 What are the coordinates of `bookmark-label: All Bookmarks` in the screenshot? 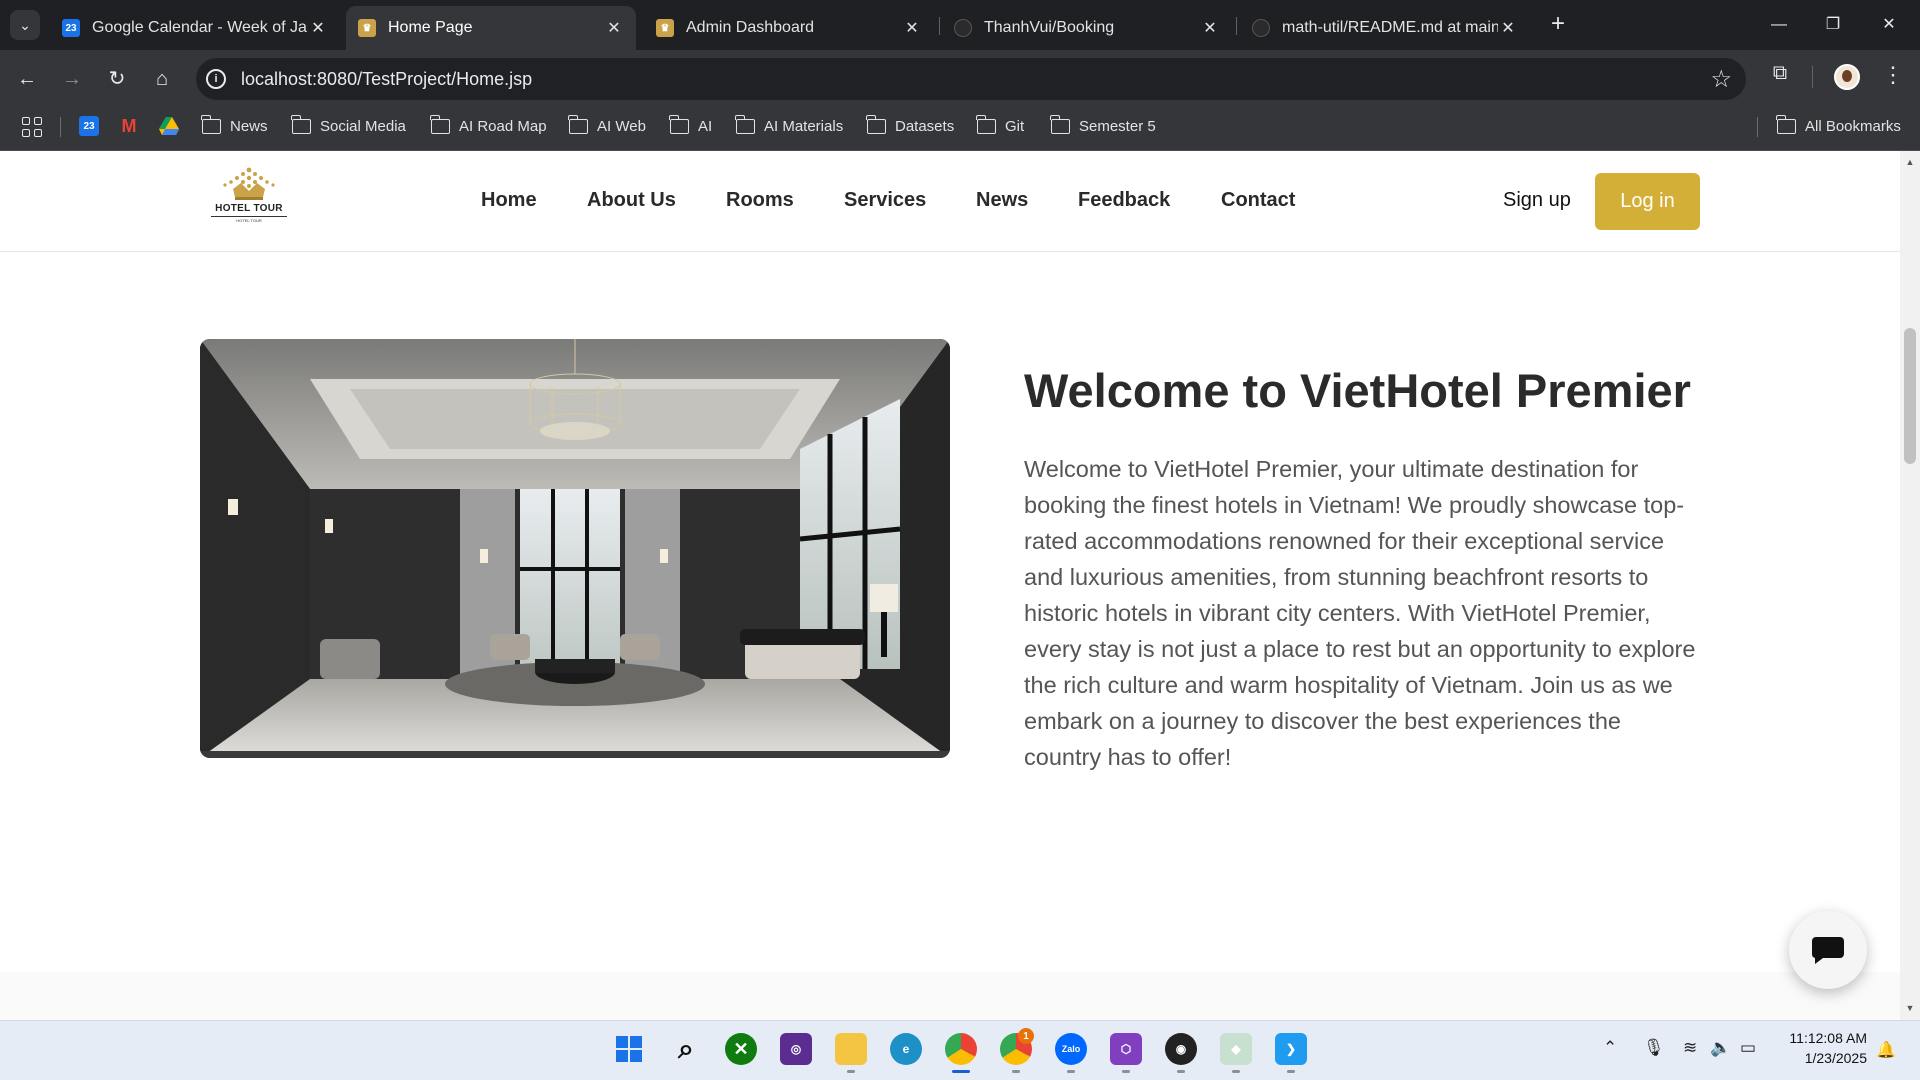 It's located at (1853, 126).